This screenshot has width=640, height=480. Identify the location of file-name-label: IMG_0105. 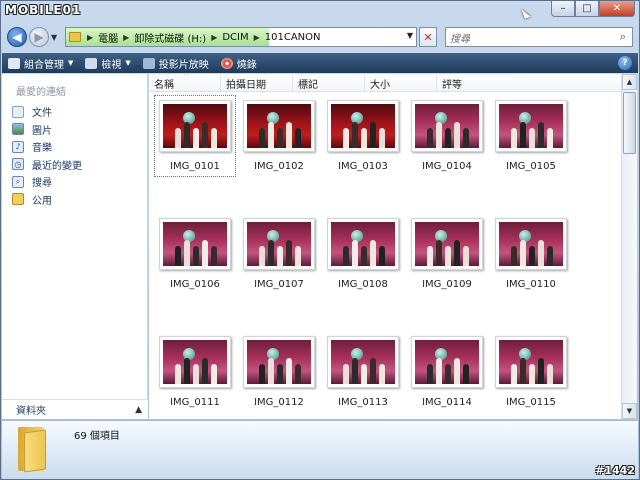
(531, 166).